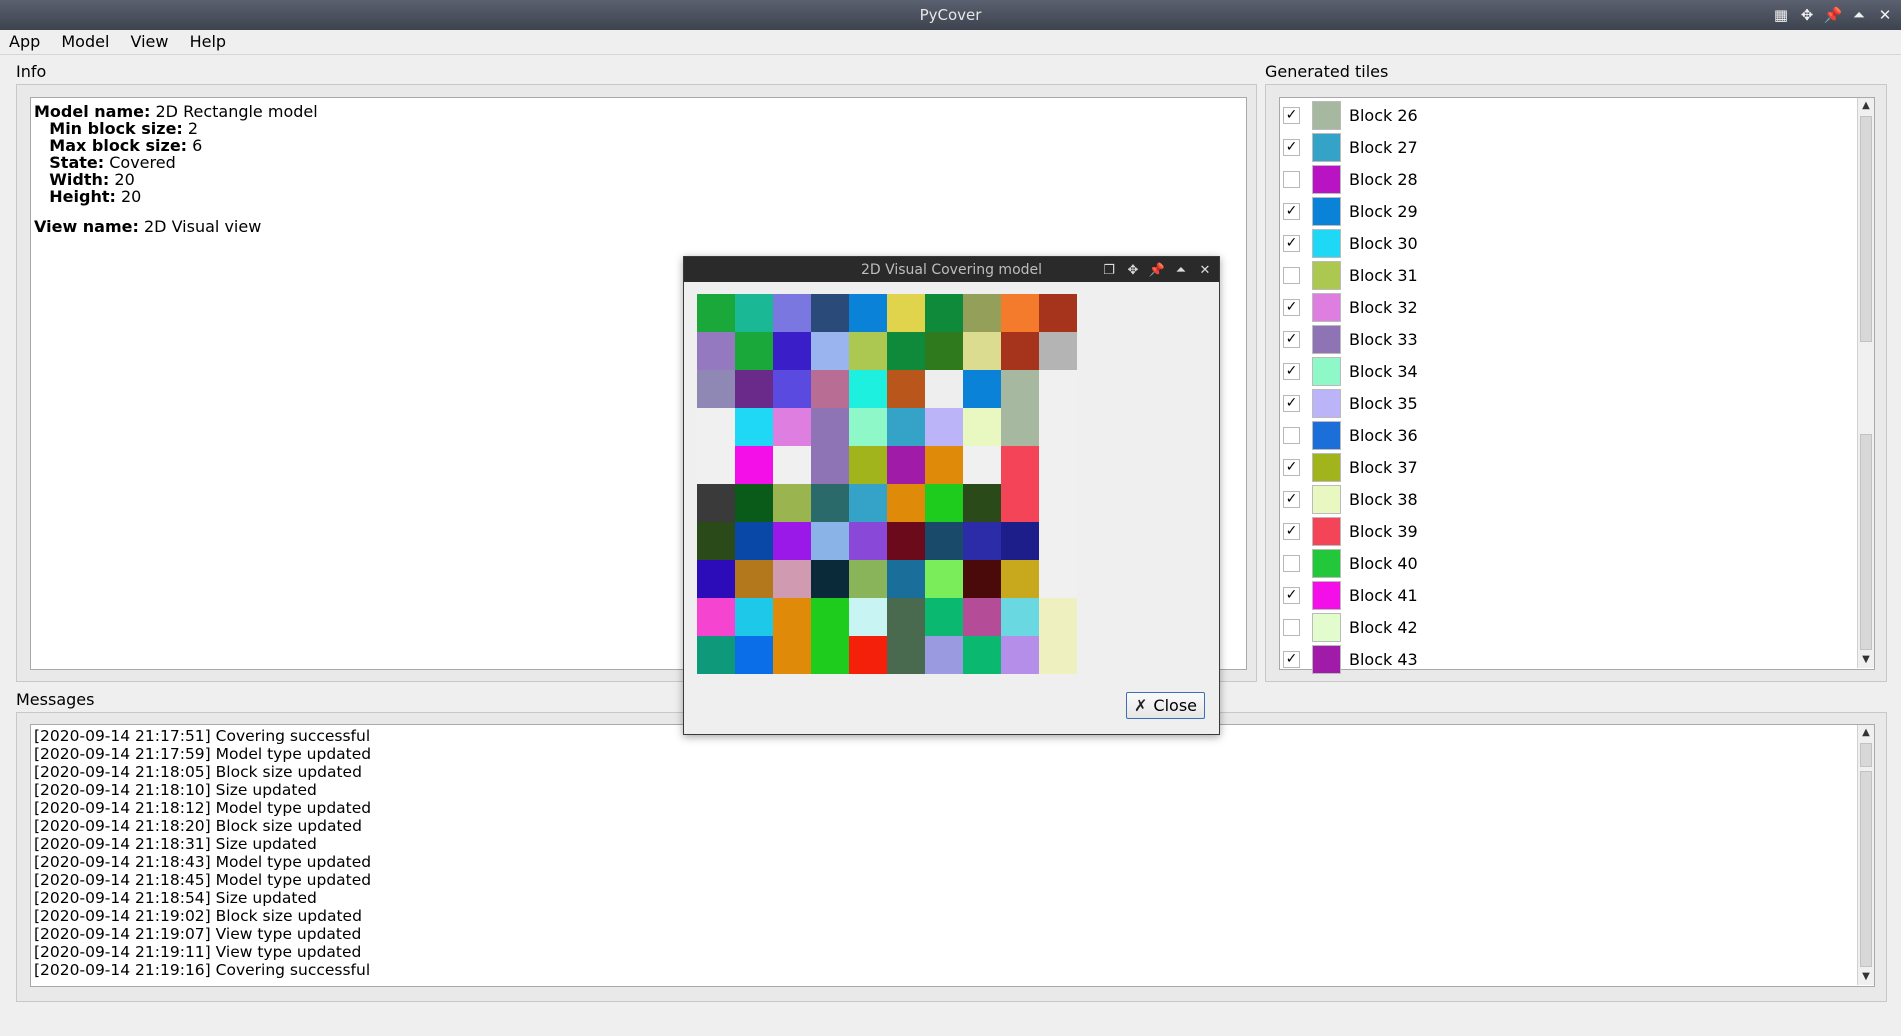 This screenshot has width=1901, height=1036. I want to click on tile-row: Block 40, so click(1350, 563).